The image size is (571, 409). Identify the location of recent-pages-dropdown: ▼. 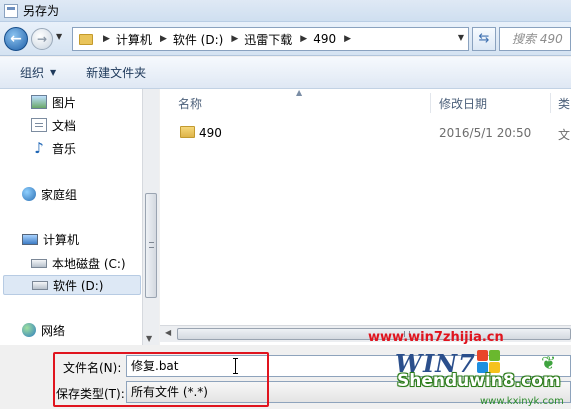
(59, 36).